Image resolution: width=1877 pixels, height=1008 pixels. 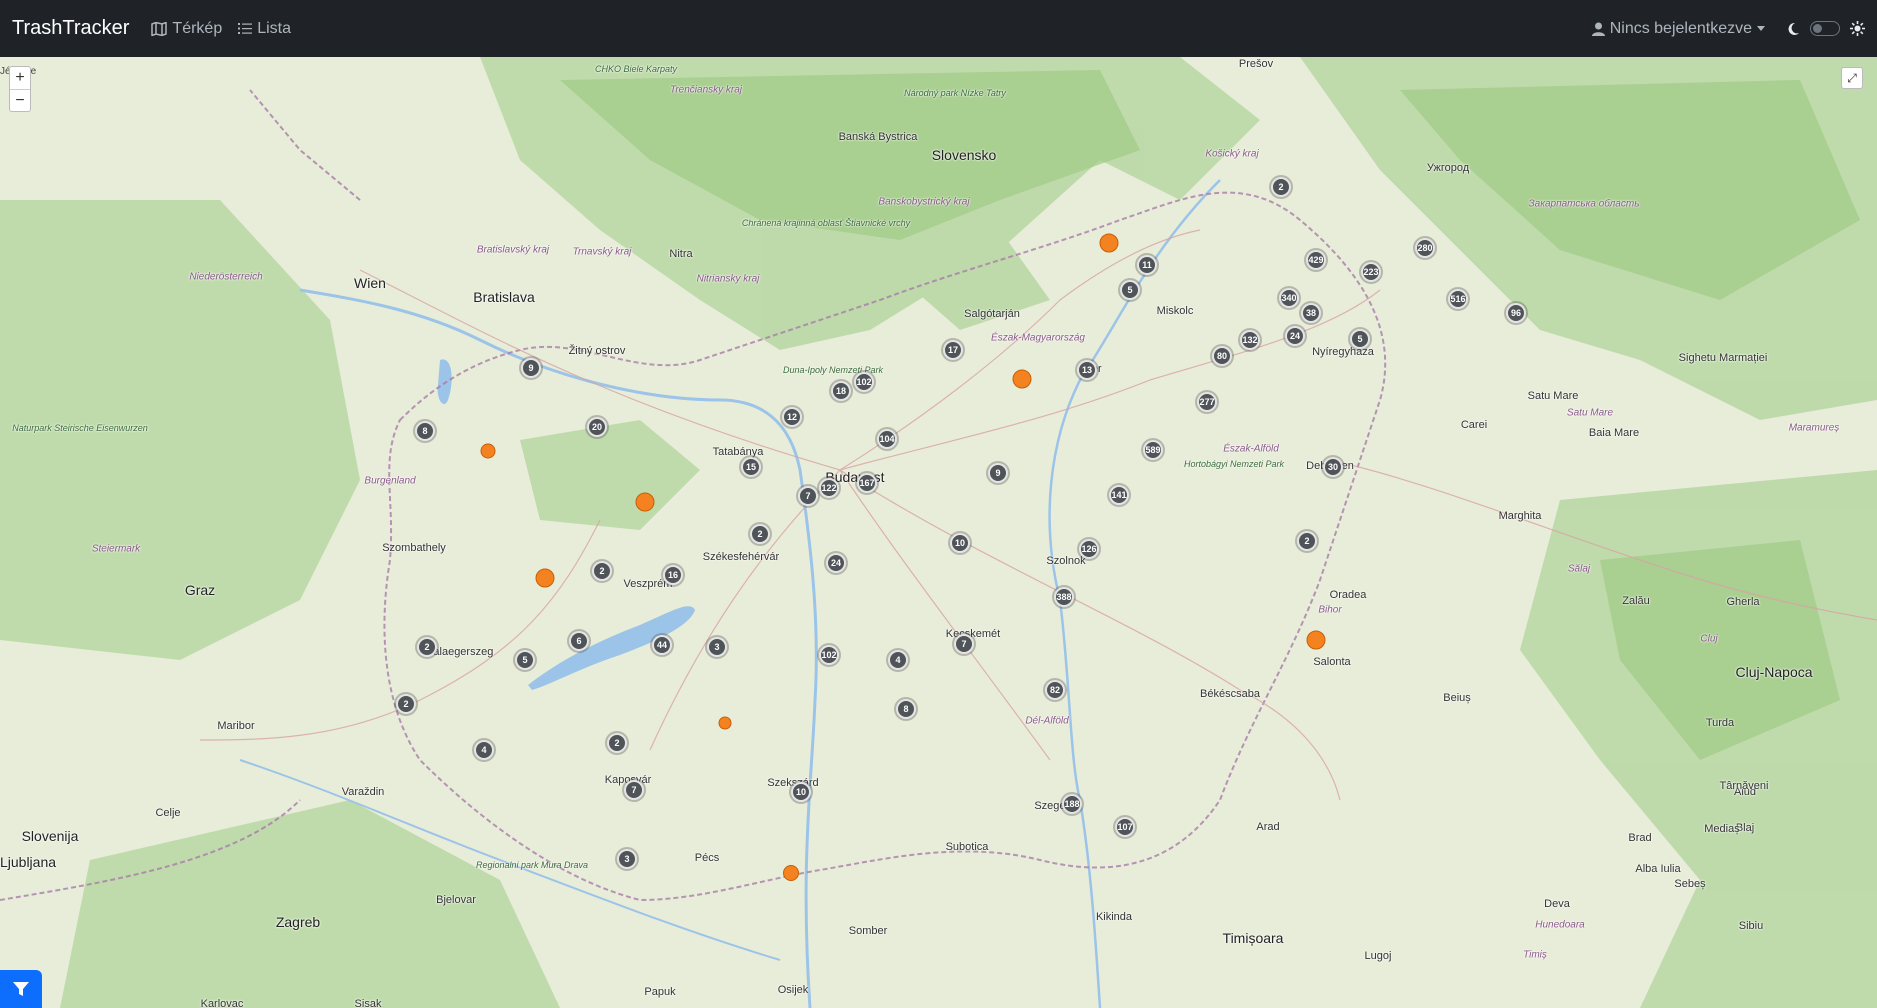 What do you see at coordinates (1222, 356) in the screenshot?
I see `cluster-marker: 80` at bounding box center [1222, 356].